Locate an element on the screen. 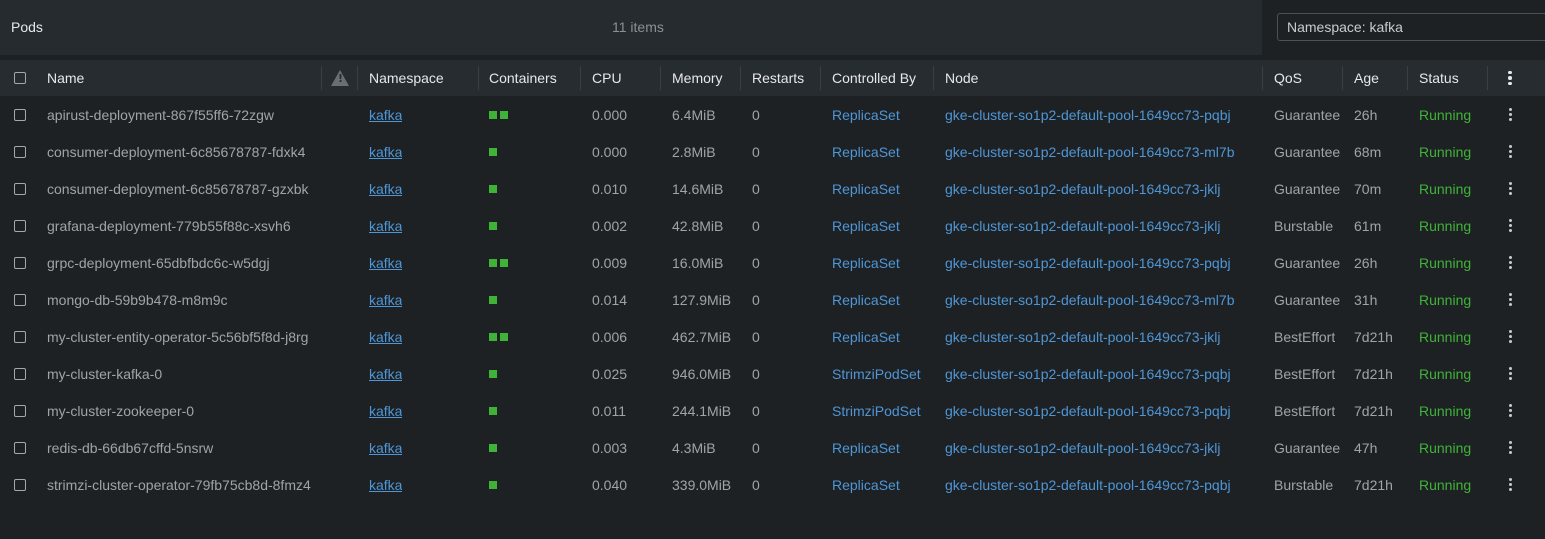 The width and height of the screenshot is (1545, 539). column-header-name: Name is located at coordinates (65, 78).